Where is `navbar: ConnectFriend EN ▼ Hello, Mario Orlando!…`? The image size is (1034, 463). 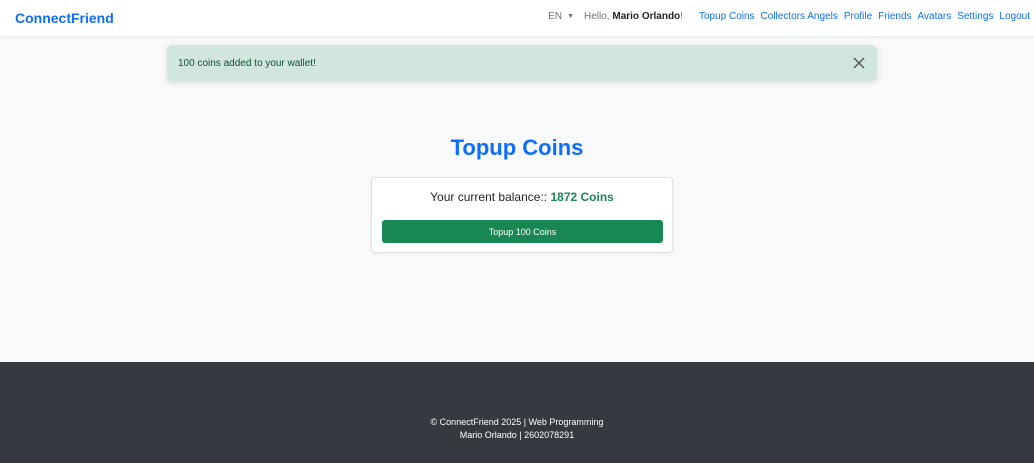
navbar: ConnectFriend EN ▼ Hello, Mario Orlando!… is located at coordinates (517, 18).